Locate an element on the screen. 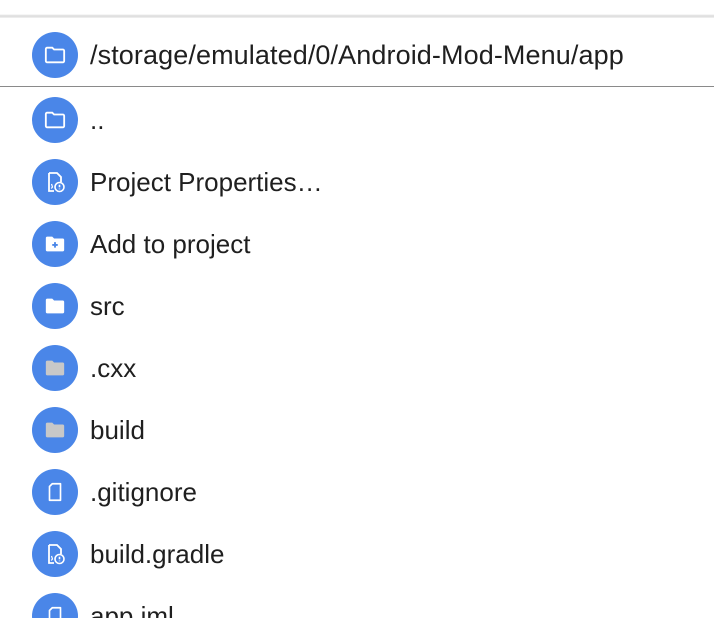 This screenshot has height=618, width=714. toolbar-shadow is located at coordinates (357, 9).